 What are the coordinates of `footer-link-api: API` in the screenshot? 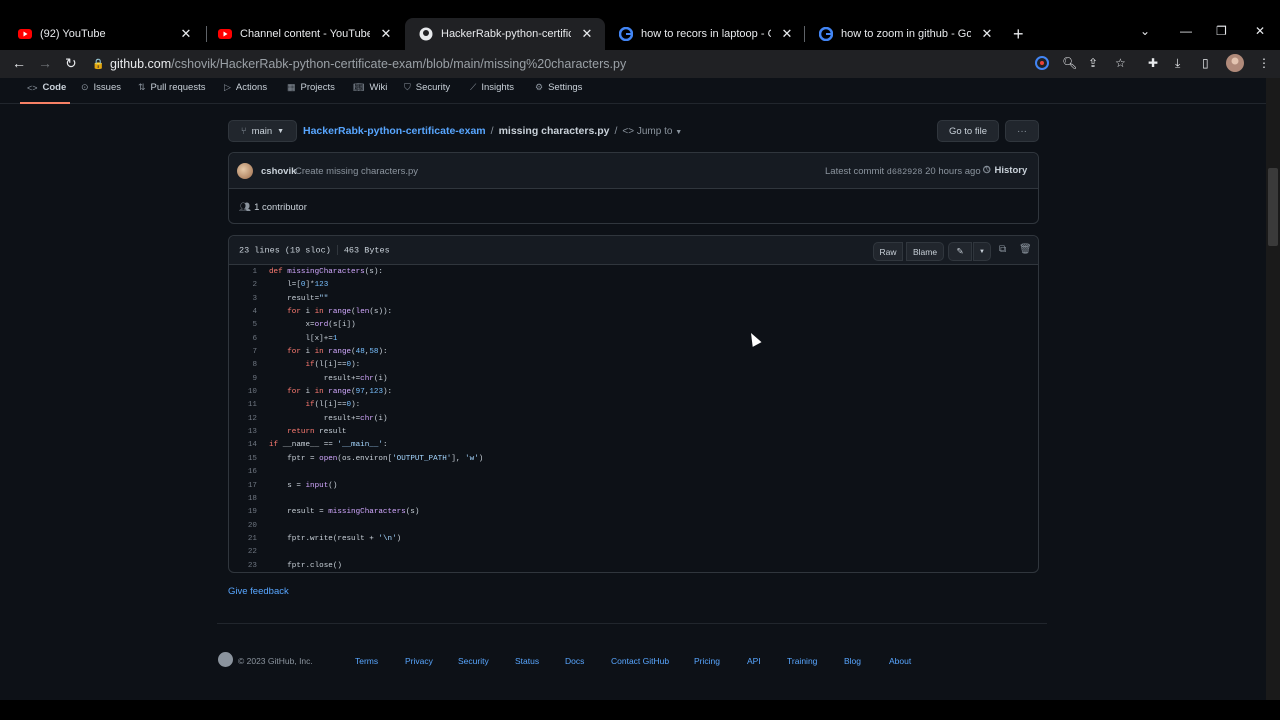 It's located at (754, 661).